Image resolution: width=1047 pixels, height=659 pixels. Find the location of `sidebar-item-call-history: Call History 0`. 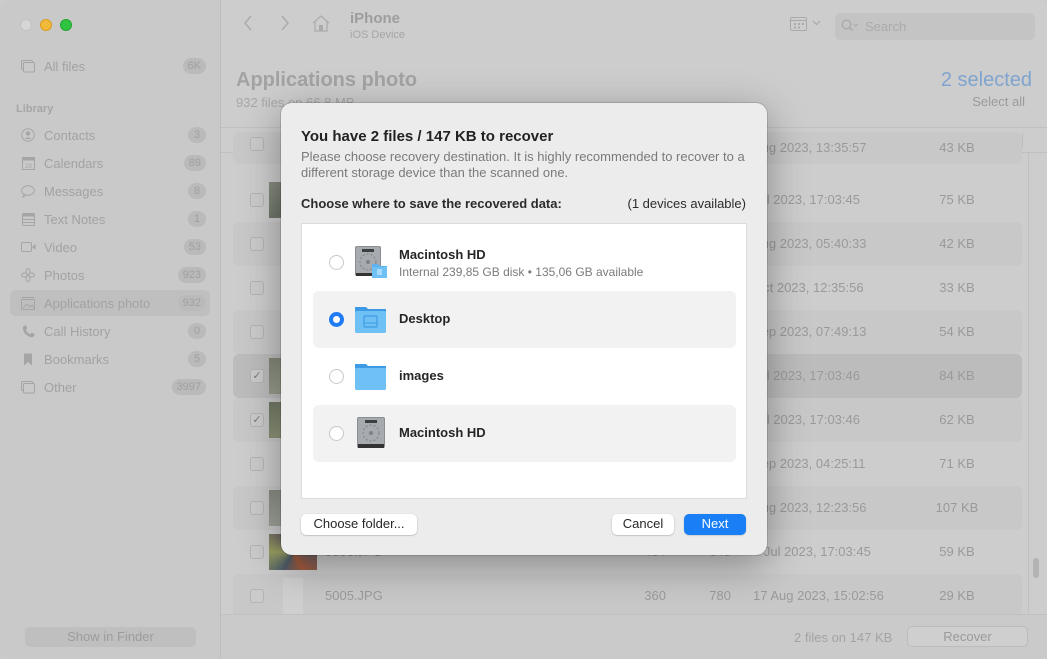

sidebar-item-call-history: Call History 0 is located at coordinates (110, 331).